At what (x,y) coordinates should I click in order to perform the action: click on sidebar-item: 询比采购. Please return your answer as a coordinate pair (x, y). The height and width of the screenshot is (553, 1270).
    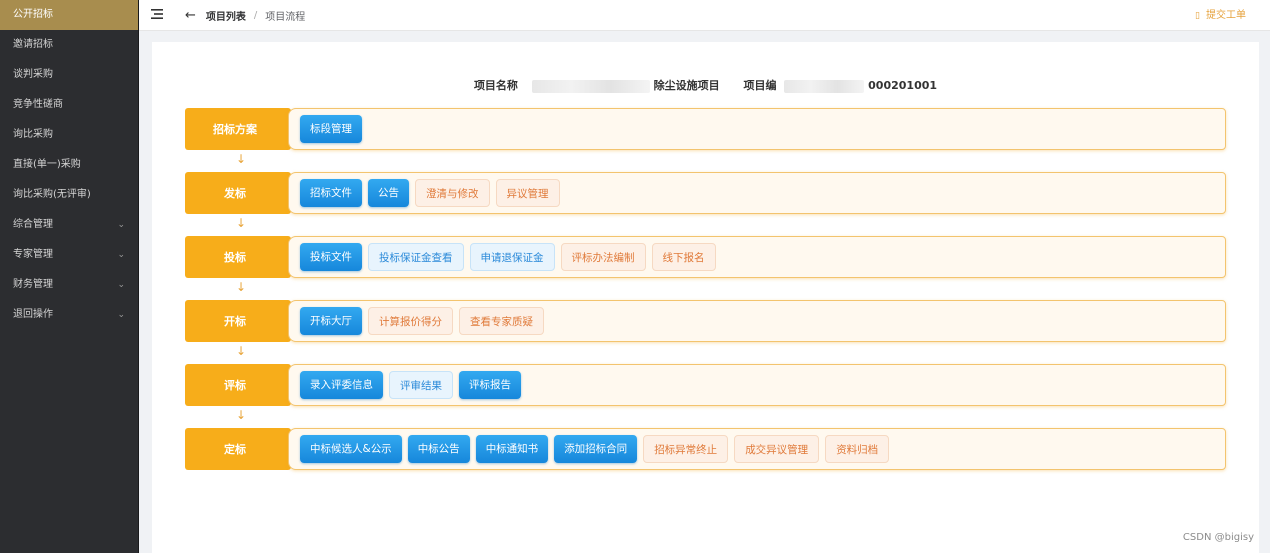
    Looking at the image, I should click on (69, 135).